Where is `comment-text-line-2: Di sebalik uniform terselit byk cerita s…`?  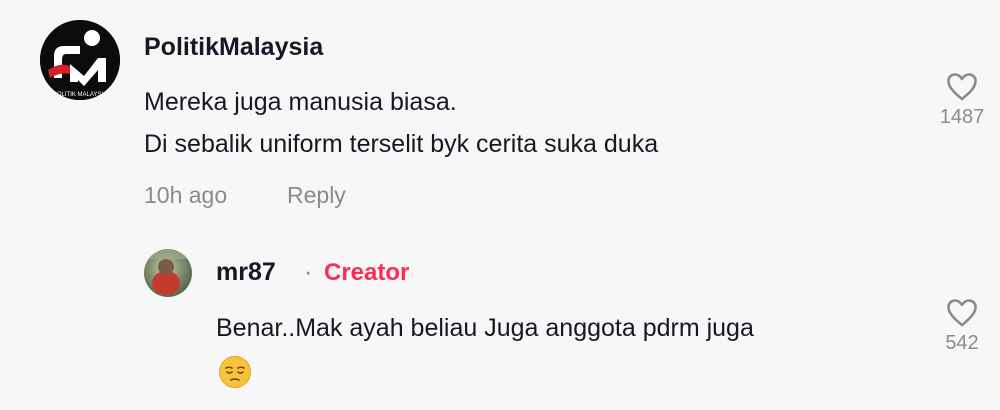
comment-text-line-2: Di sebalik uniform terselit byk cerita s… is located at coordinates (401, 144).